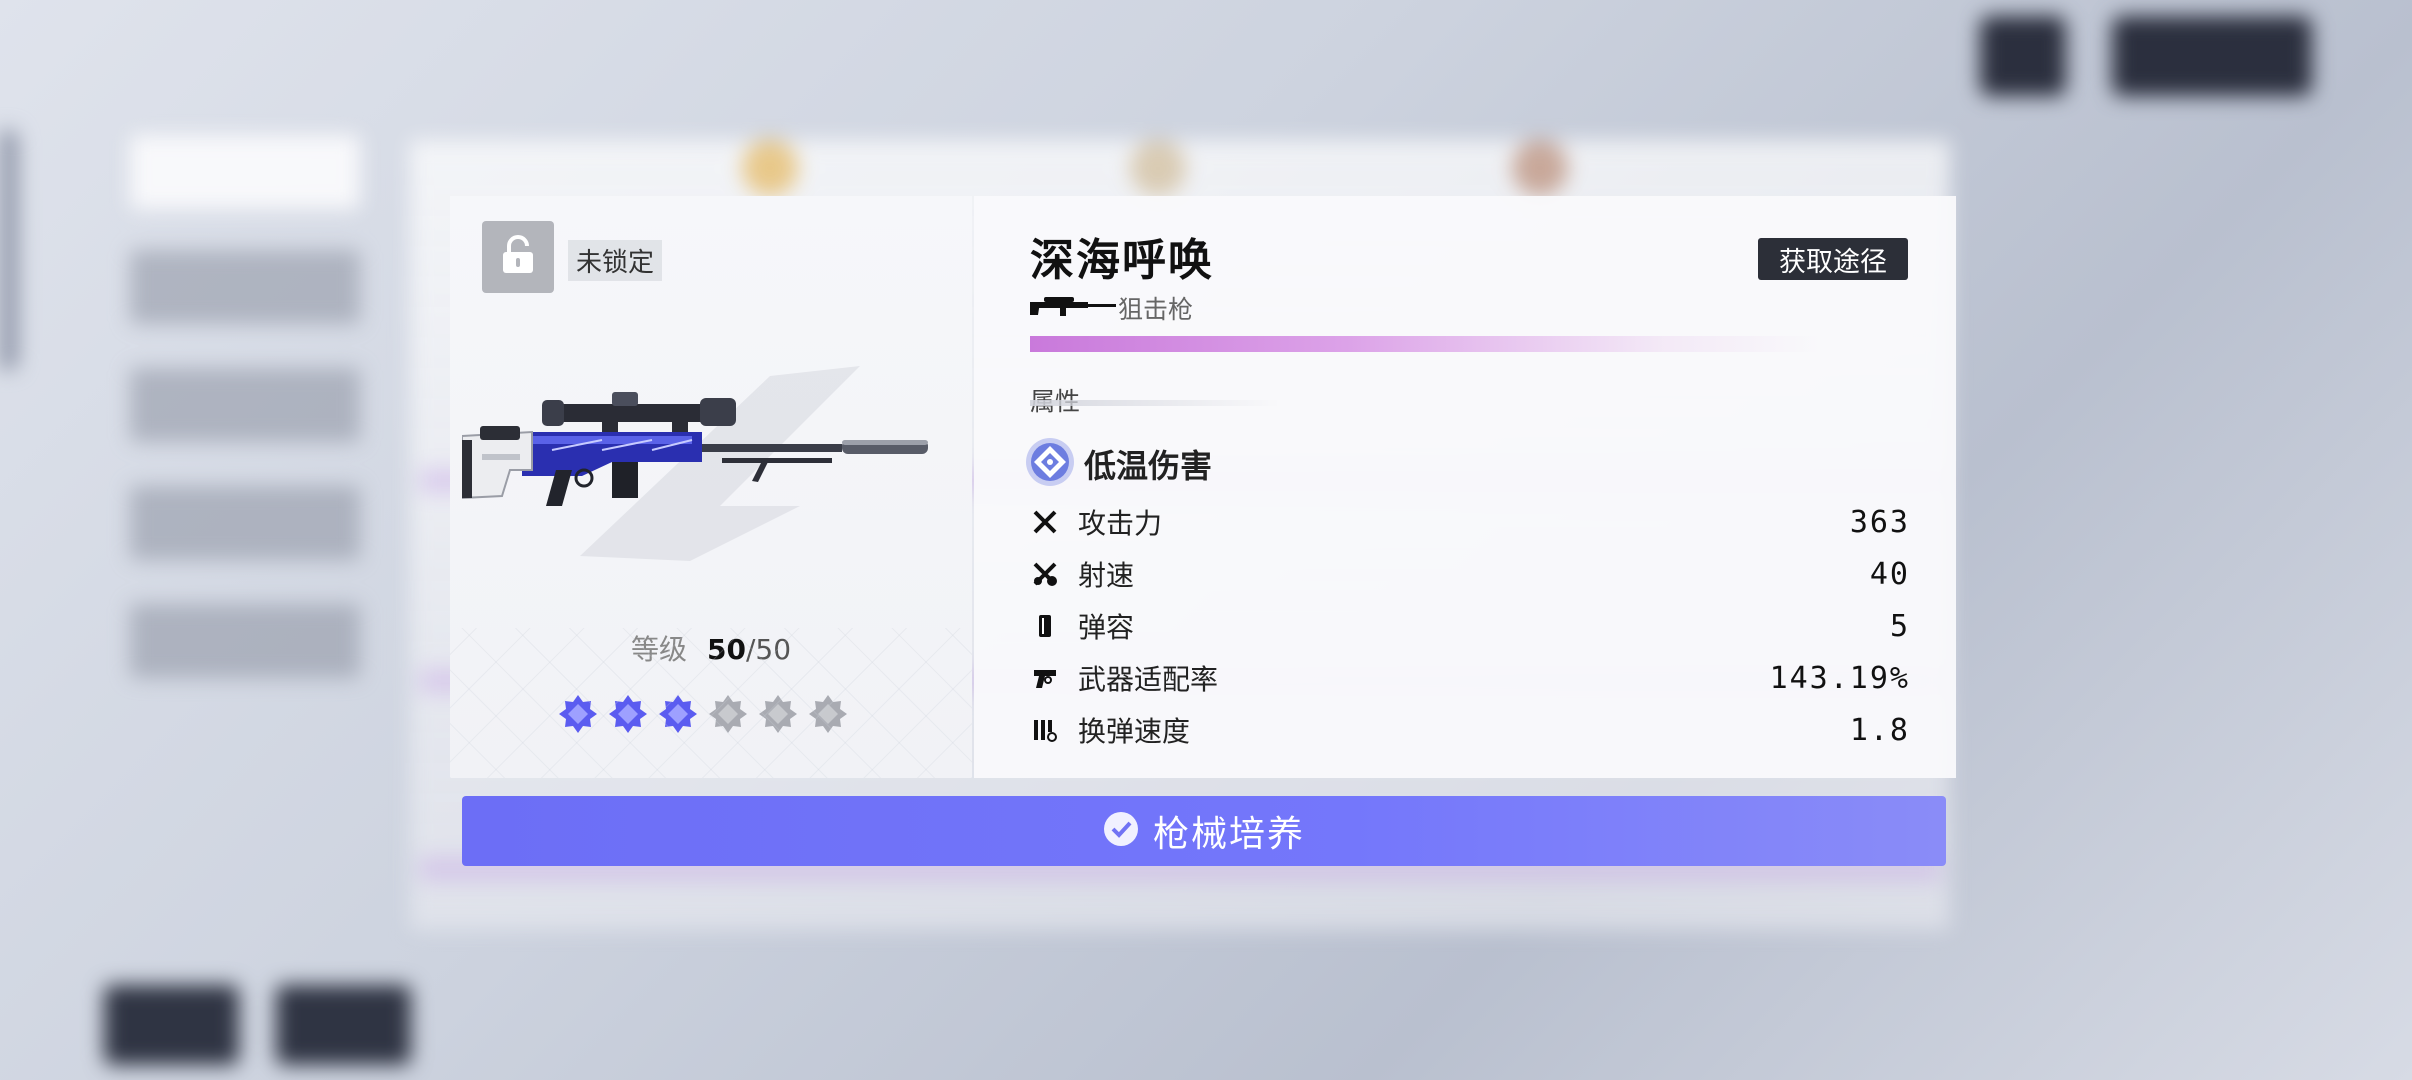 The height and width of the screenshot is (1080, 2412). Describe the element at coordinates (1134, 731) in the screenshot. I see `stat-label: 换弹速度` at that location.